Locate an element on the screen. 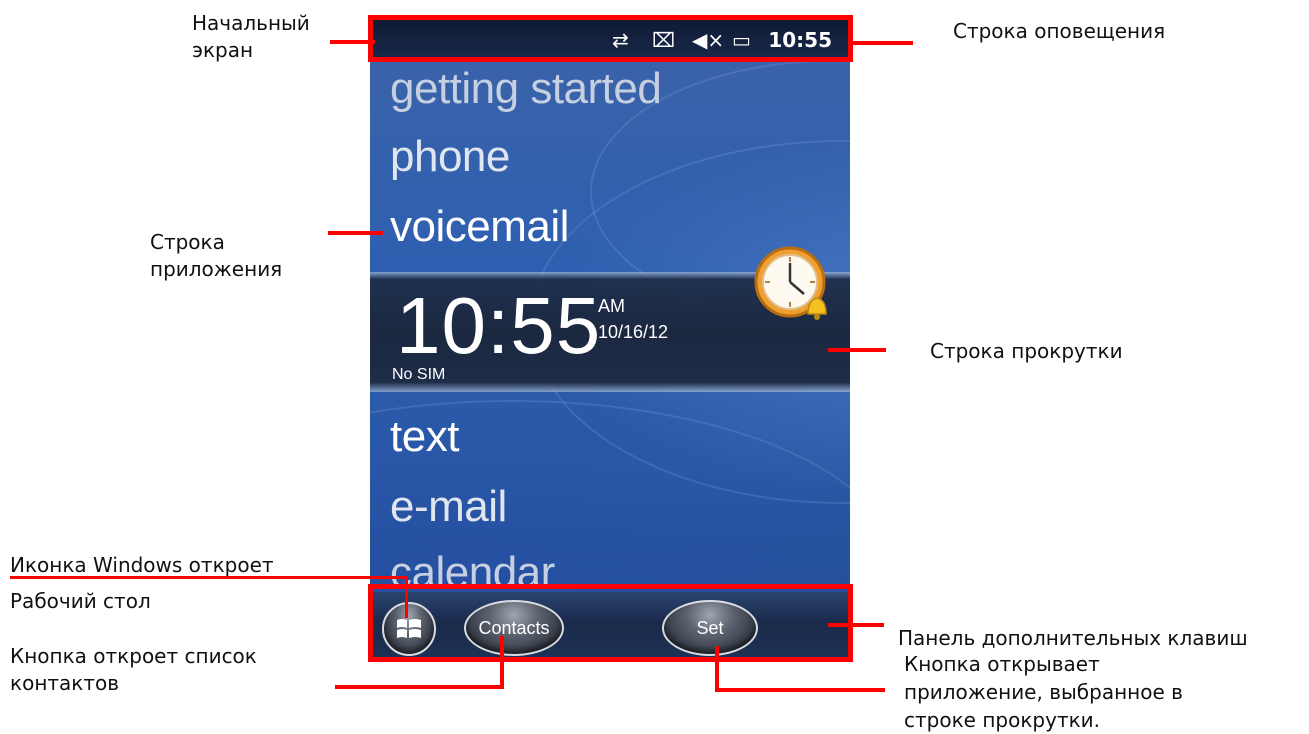  leader-windows-icon-v is located at coordinates (406, 597).